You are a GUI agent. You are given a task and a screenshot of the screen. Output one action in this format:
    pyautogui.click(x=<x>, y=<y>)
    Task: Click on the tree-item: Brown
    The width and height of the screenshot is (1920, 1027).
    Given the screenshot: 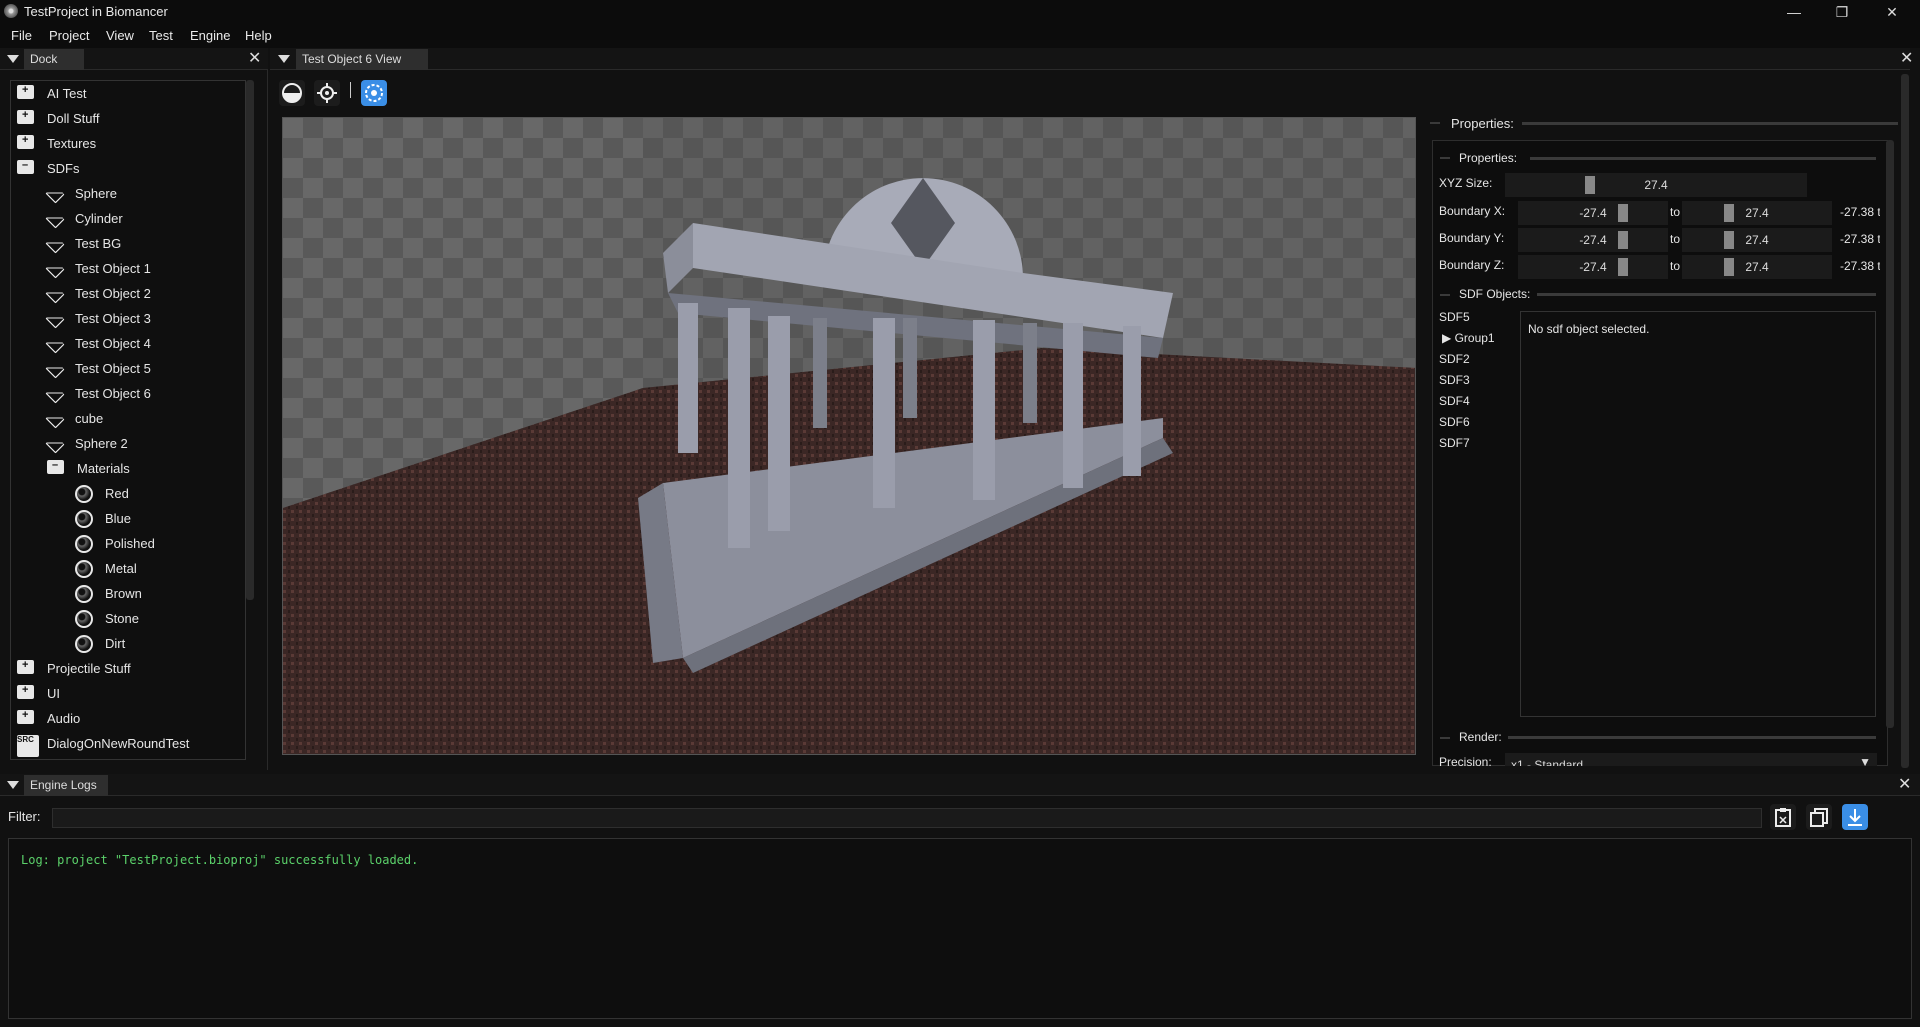 What is the action you would take?
    pyautogui.click(x=108, y=593)
    